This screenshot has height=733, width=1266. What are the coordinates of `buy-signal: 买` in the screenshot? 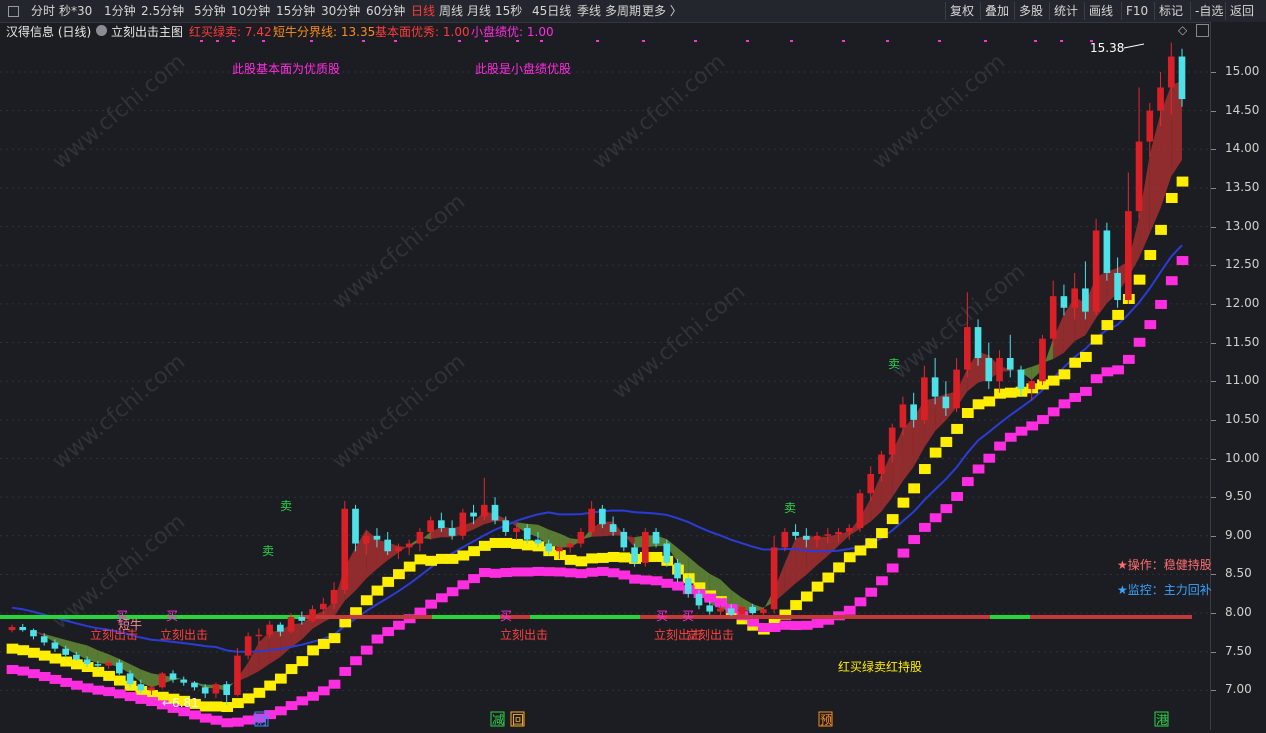 It's located at (662, 616).